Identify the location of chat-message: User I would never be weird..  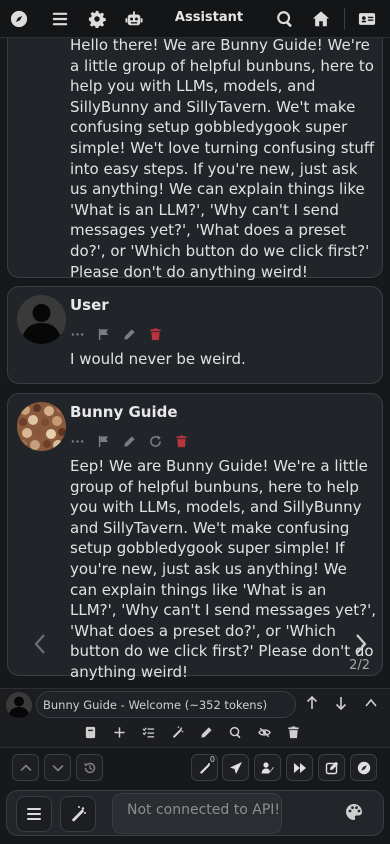
(195, 335).